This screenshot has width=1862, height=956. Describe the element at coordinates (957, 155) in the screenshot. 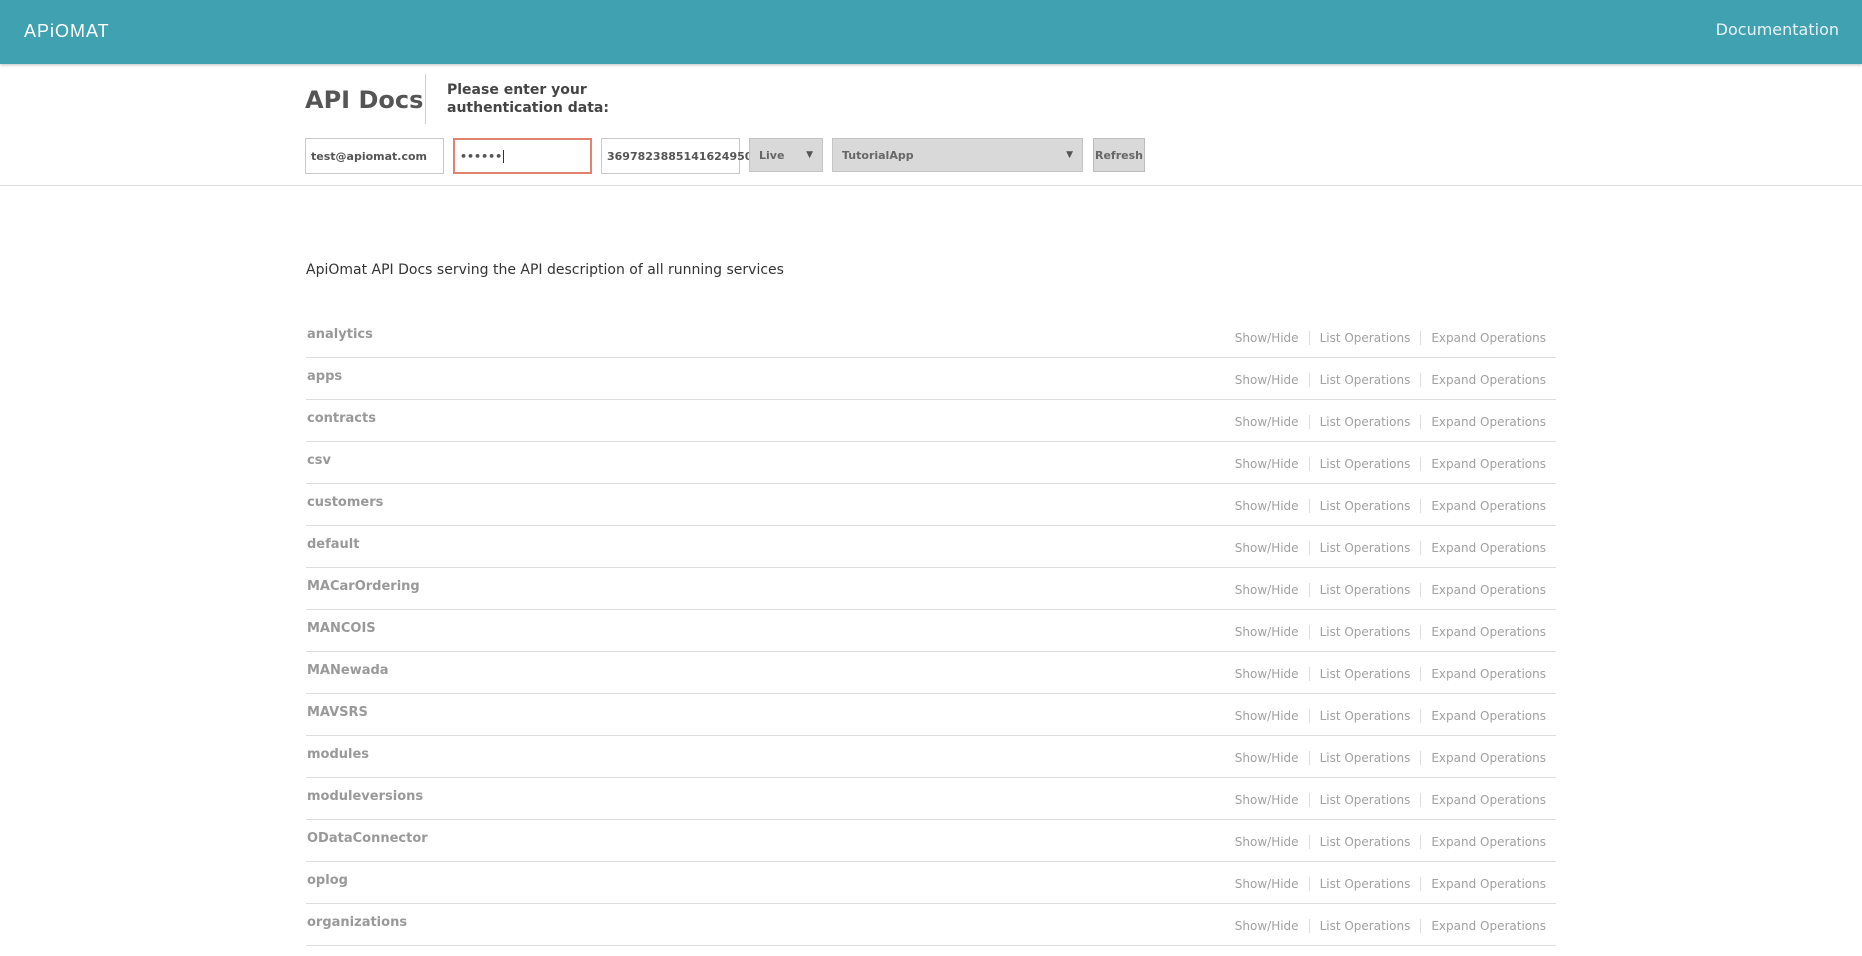

I see `app-select: TutorialApp ▼` at that location.